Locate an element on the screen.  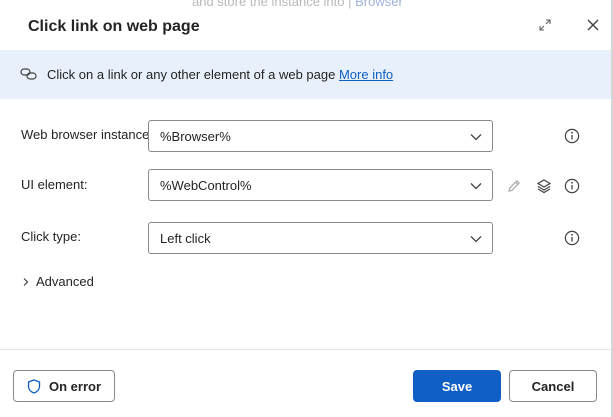
background-hint-label: and store the instance into is located at coordinates (268, 4).